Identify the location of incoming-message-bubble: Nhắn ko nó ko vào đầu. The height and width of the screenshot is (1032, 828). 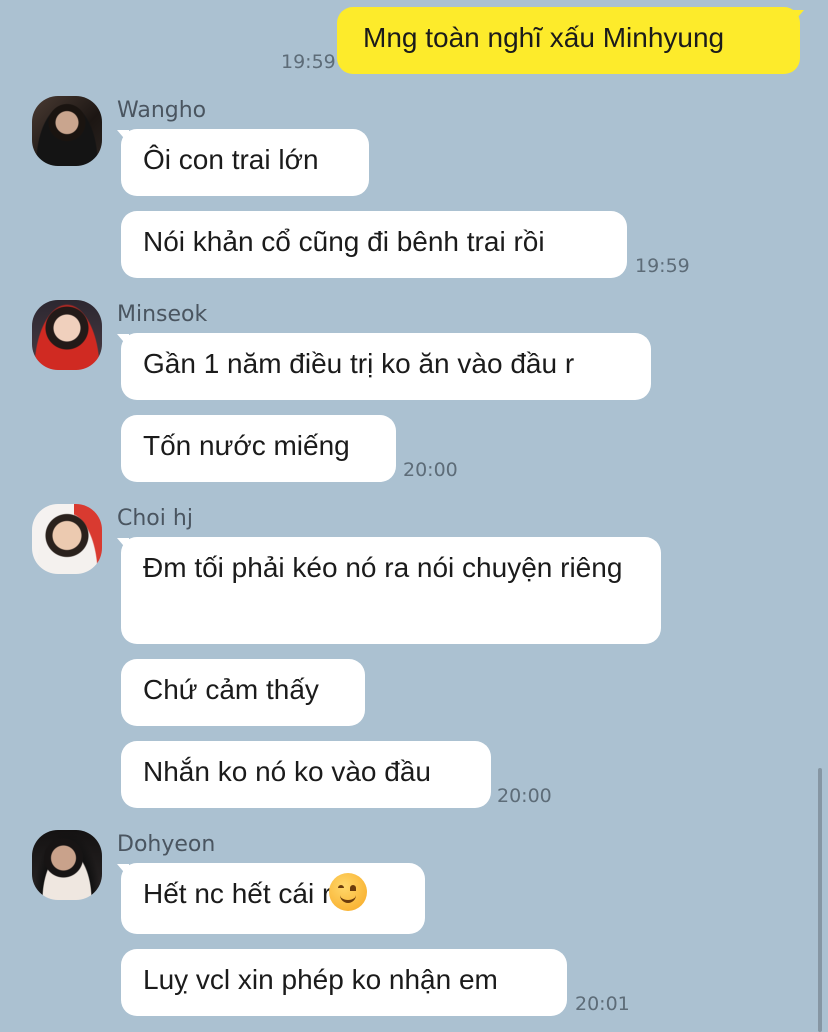
(306, 774).